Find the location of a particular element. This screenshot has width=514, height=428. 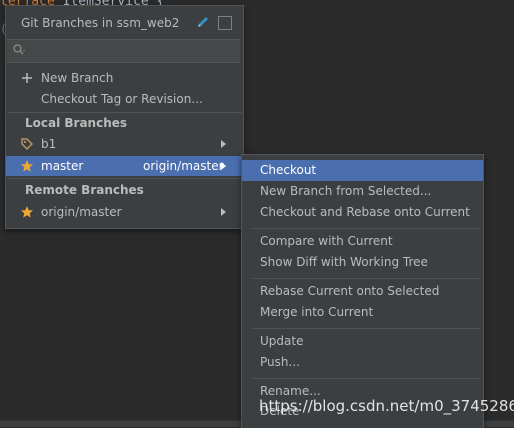

popup-title-bar: Git Branches in ssm_web2 is located at coordinates (124, 22).